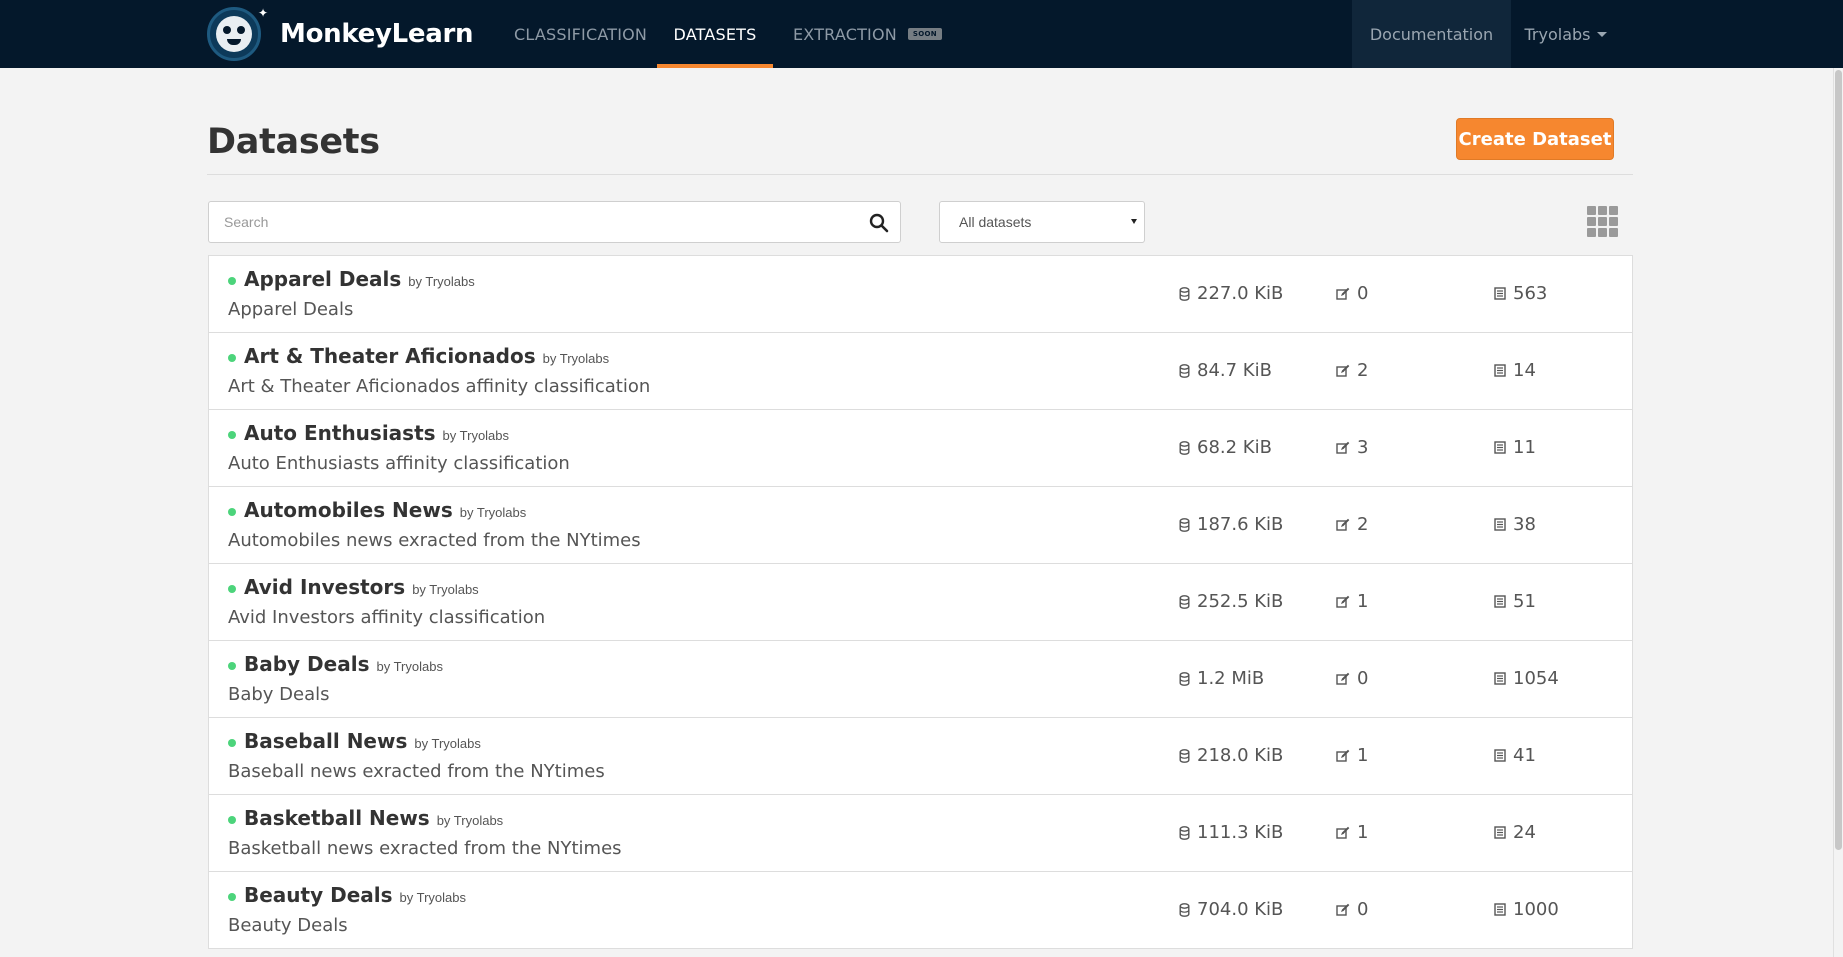 This screenshot has height=957, width=1843. Describe the element at coordinates (1240, 524) in the screenshot. I see `dataset-size-value: 187.6 KiB` at that location.